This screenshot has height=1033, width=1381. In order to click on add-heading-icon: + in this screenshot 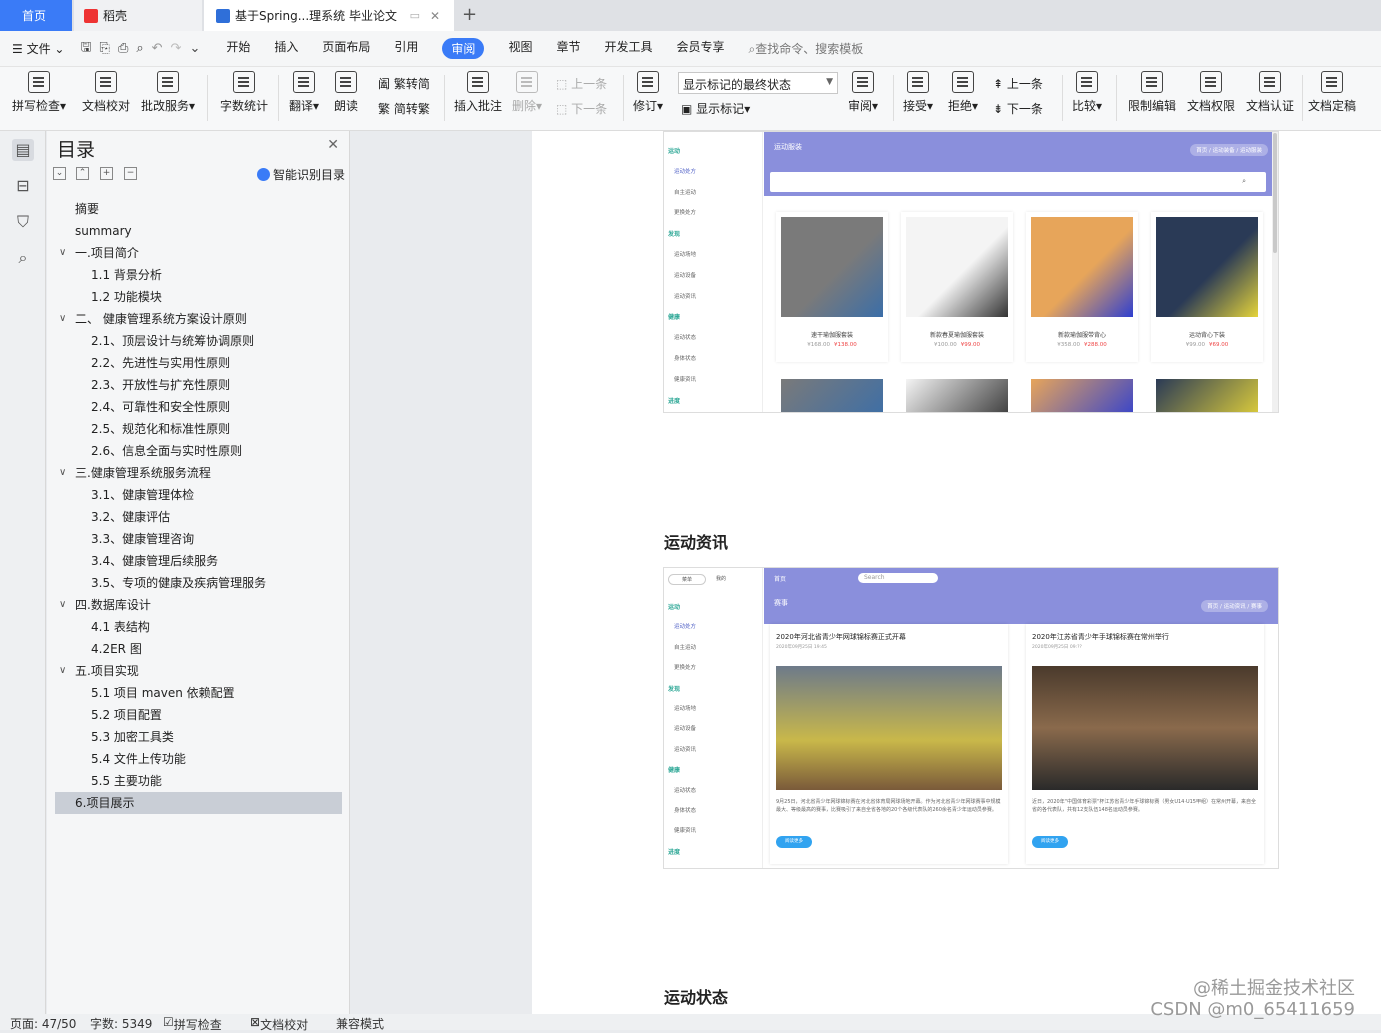, I will do `click(106, 173)`.